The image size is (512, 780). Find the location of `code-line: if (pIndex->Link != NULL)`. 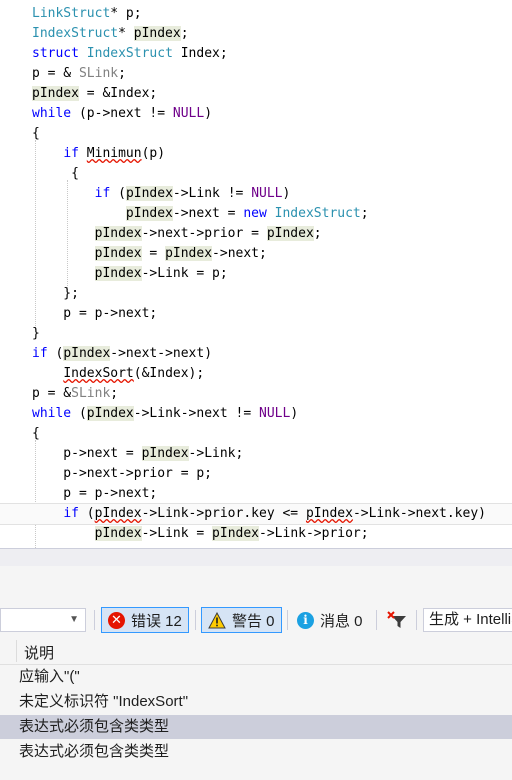

code-line: if (pIndex->Link != NULL) is located at coordinates (256, 194).